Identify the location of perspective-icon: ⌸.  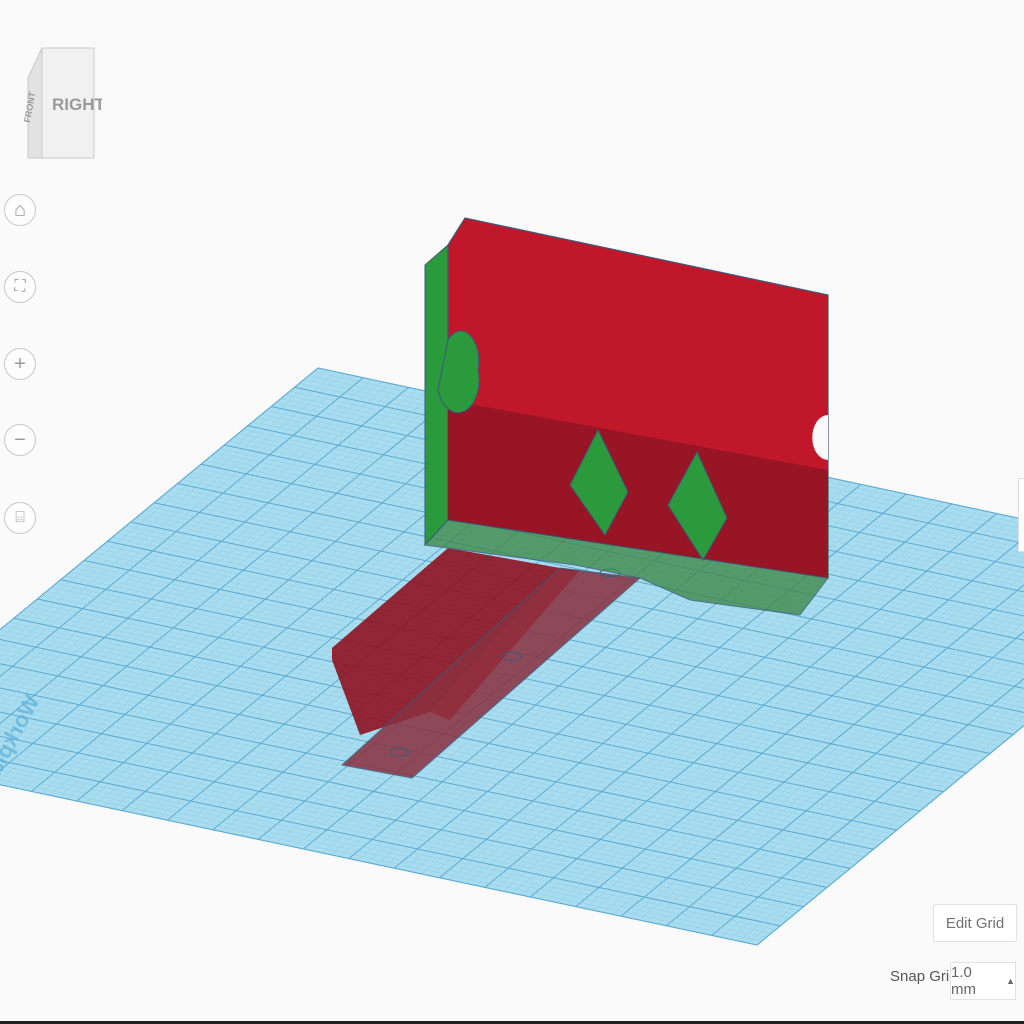
(20, 517).